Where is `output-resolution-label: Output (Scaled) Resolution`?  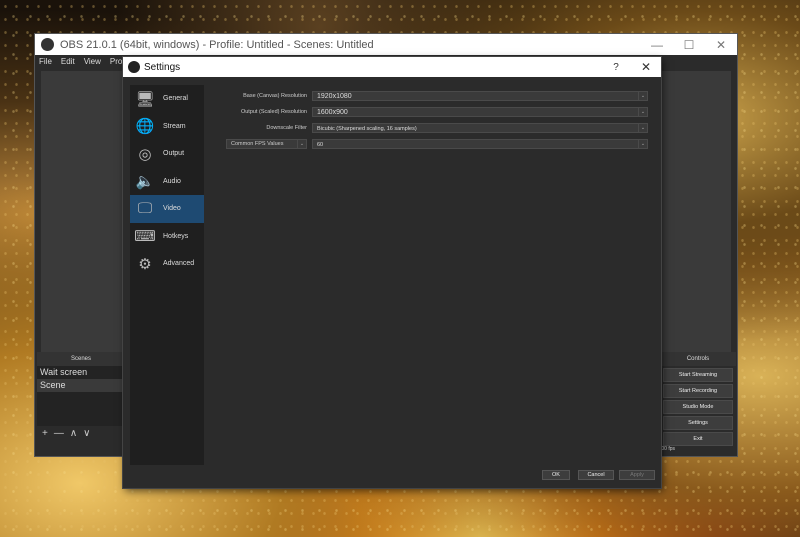
output-resolution-label: Output (Scaled) Resolution is located at coordinates (273, 112).